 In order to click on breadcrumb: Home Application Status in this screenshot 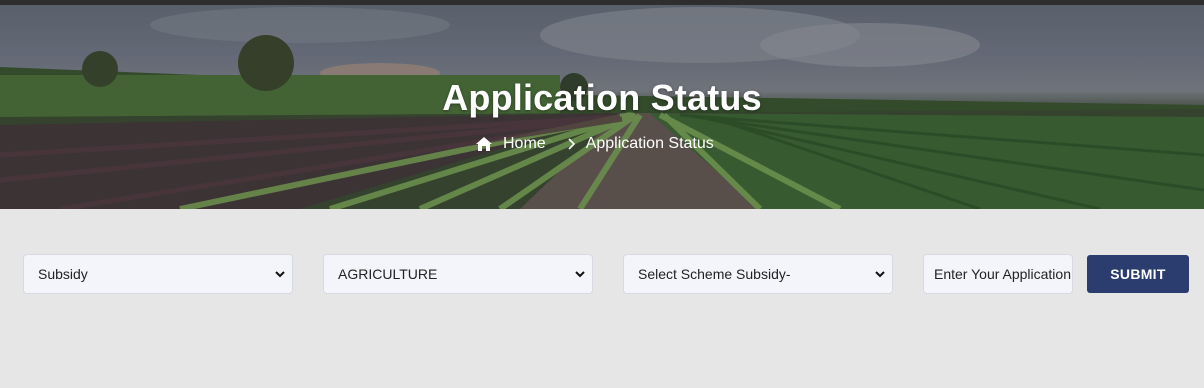, I will do `click(595, 144)`.